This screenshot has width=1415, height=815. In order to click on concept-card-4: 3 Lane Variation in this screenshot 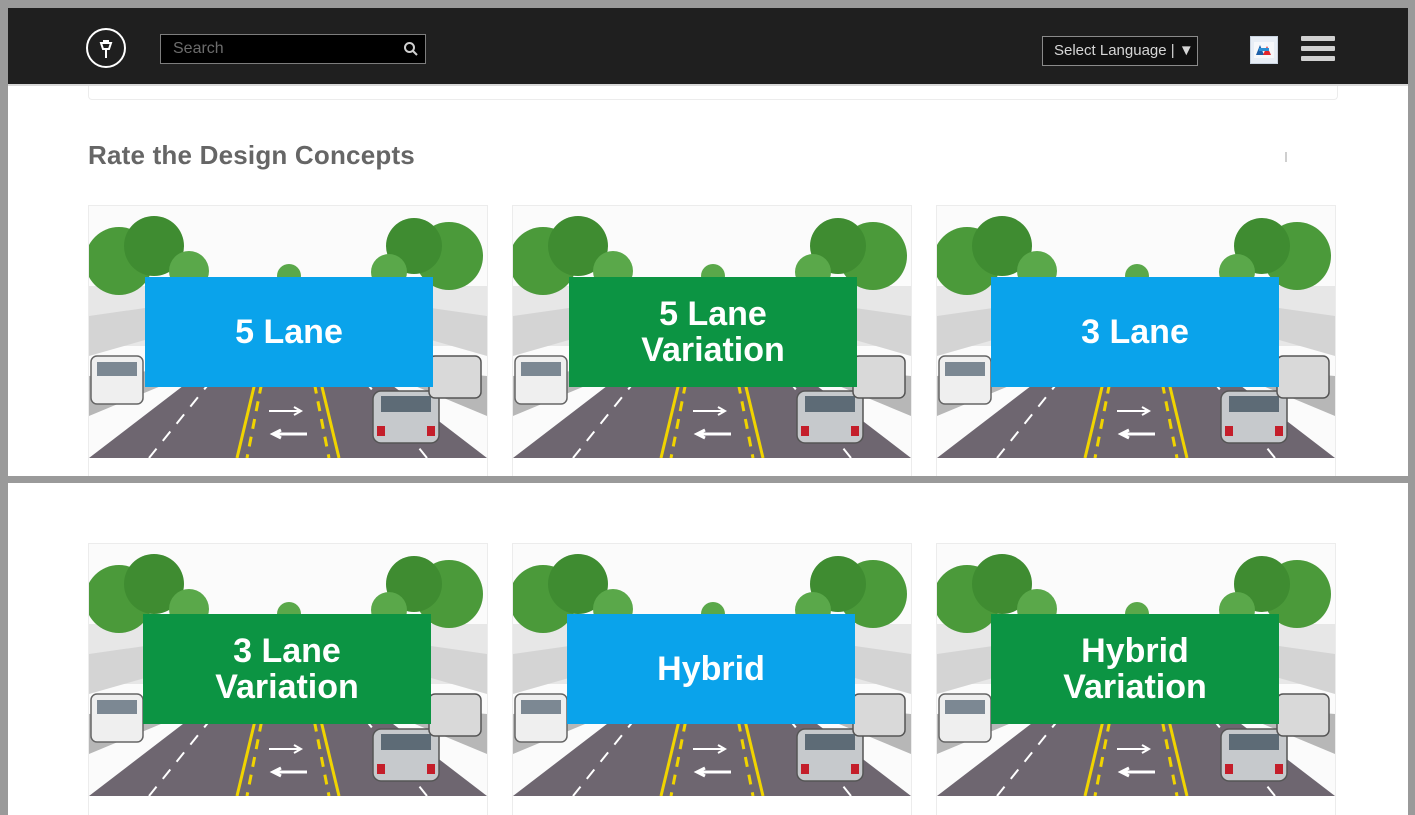, I will do `click(288, 679)`.